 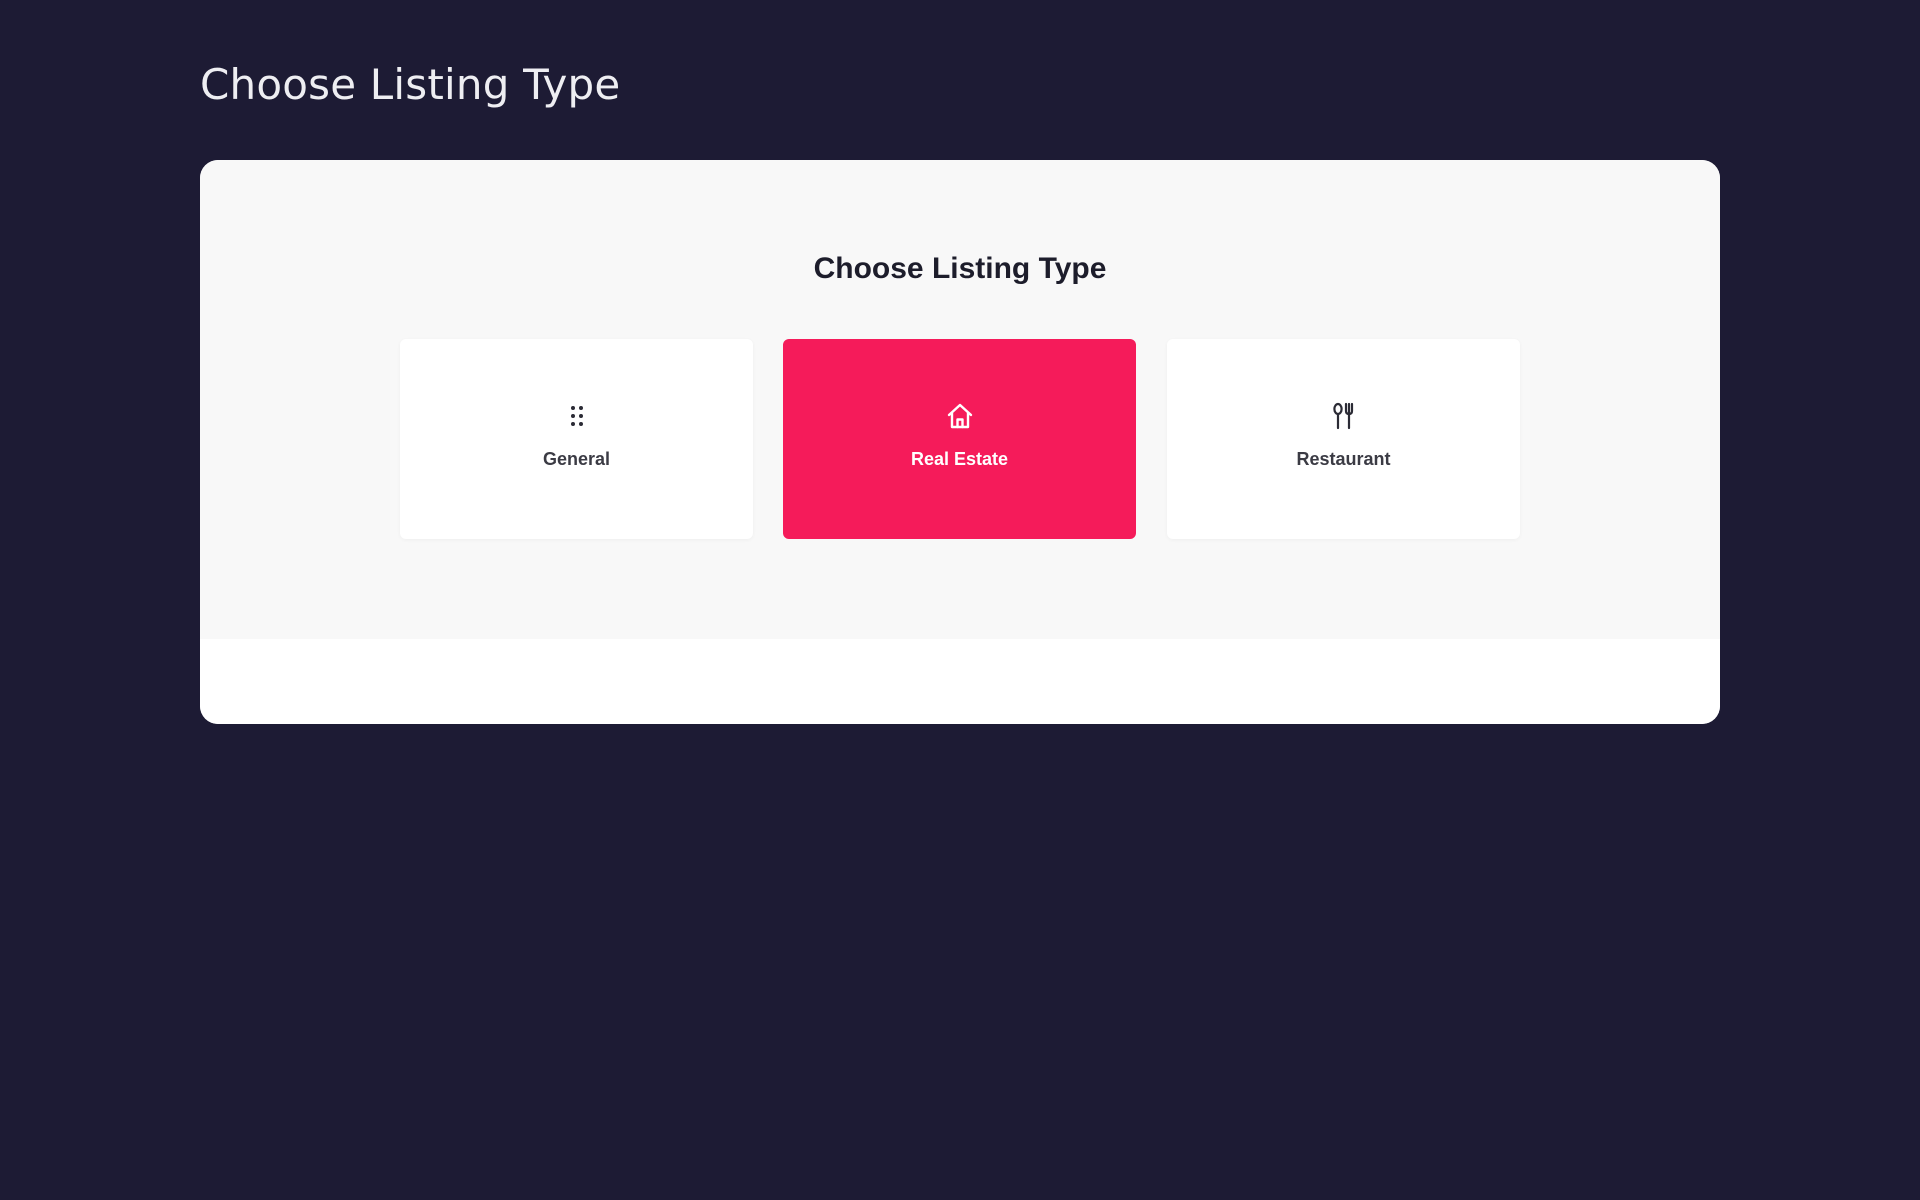 What do you see at coordinates (959, 459) in the screenshot?
I see `listing-type-label: Real Estate` at bounding box center [959, 459].